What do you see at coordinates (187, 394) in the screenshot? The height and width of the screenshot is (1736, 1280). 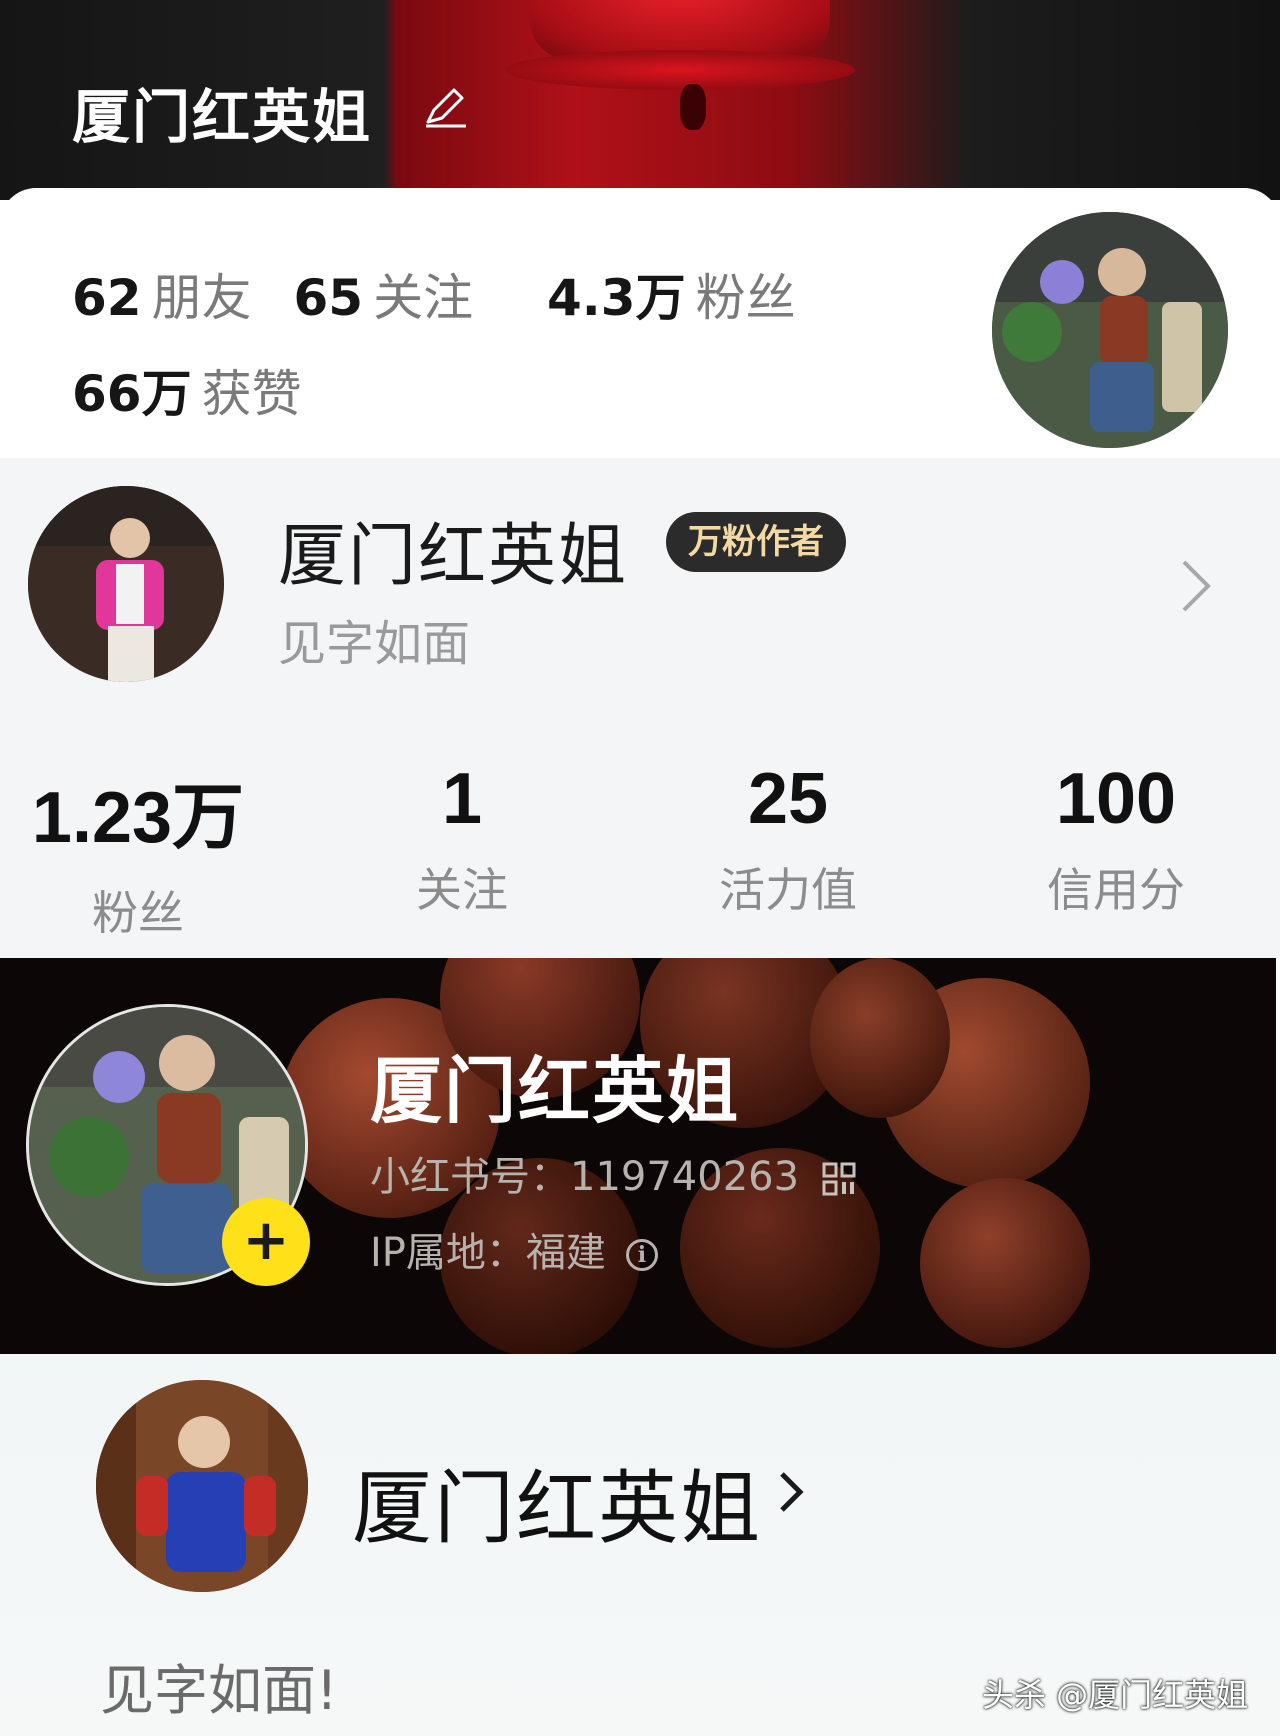 I see `likes-stat: 66万 获赞` at bounding box center [187, 394].